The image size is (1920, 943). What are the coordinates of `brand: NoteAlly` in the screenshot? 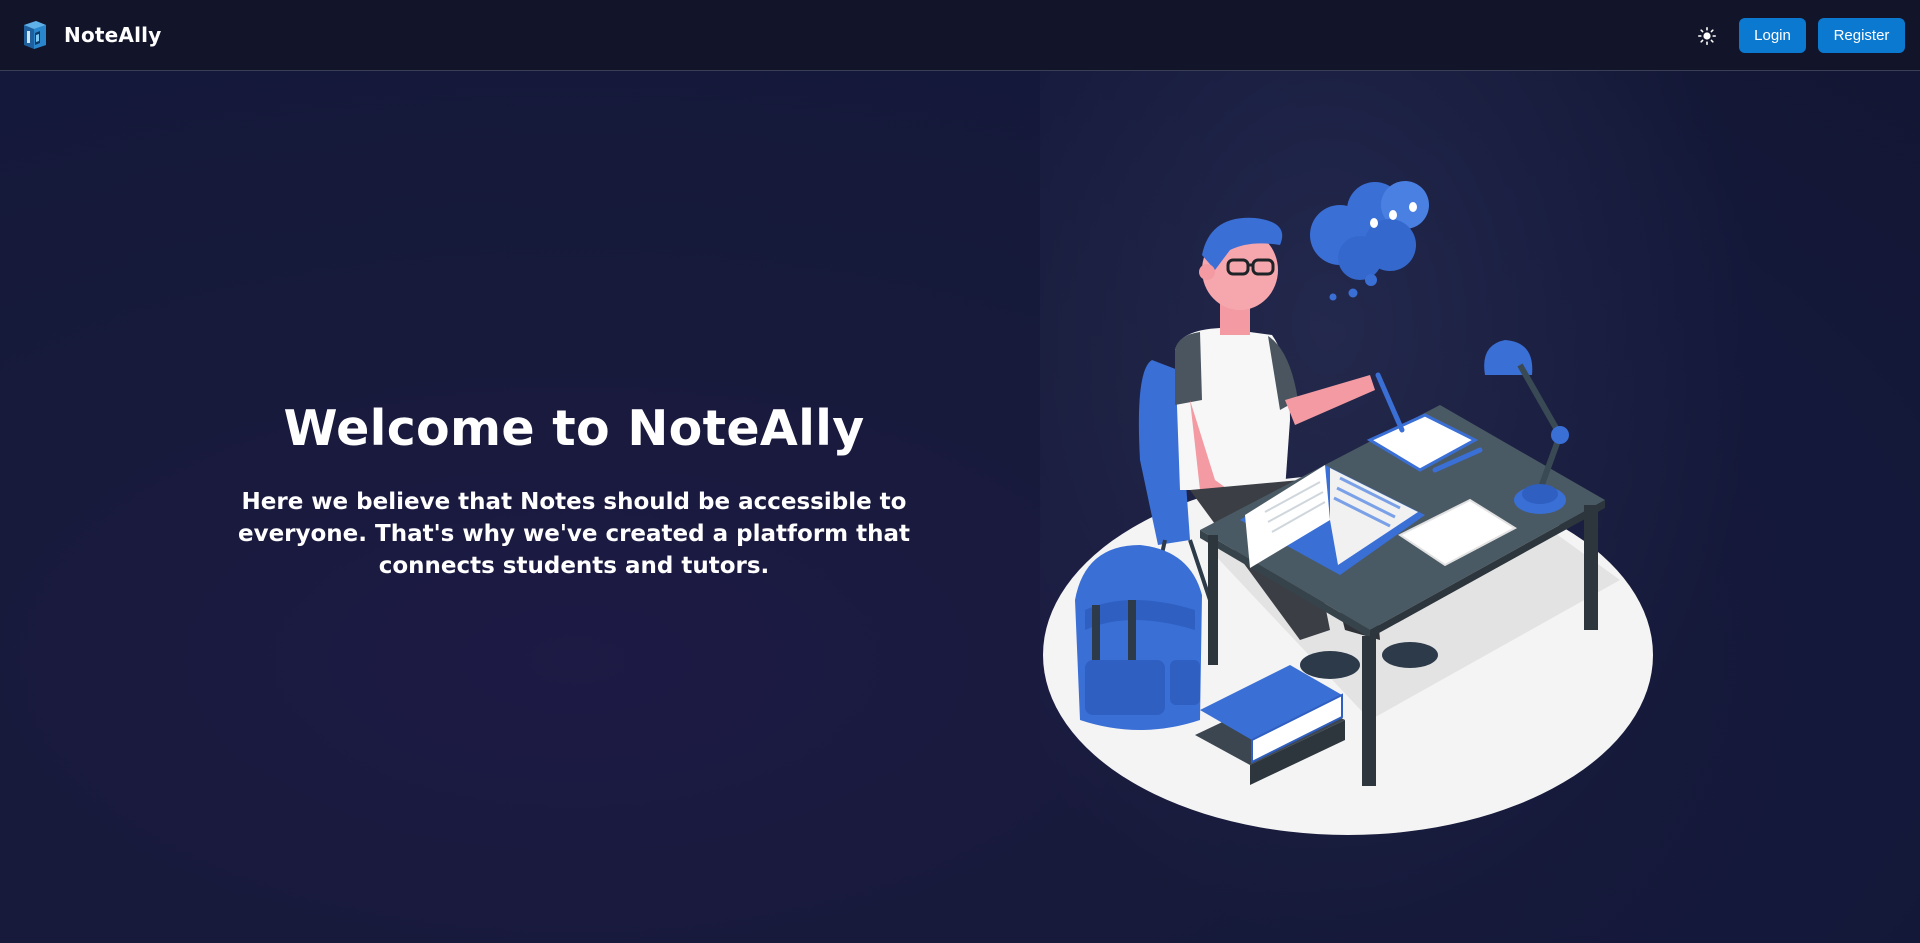 It's located at (90, 35).